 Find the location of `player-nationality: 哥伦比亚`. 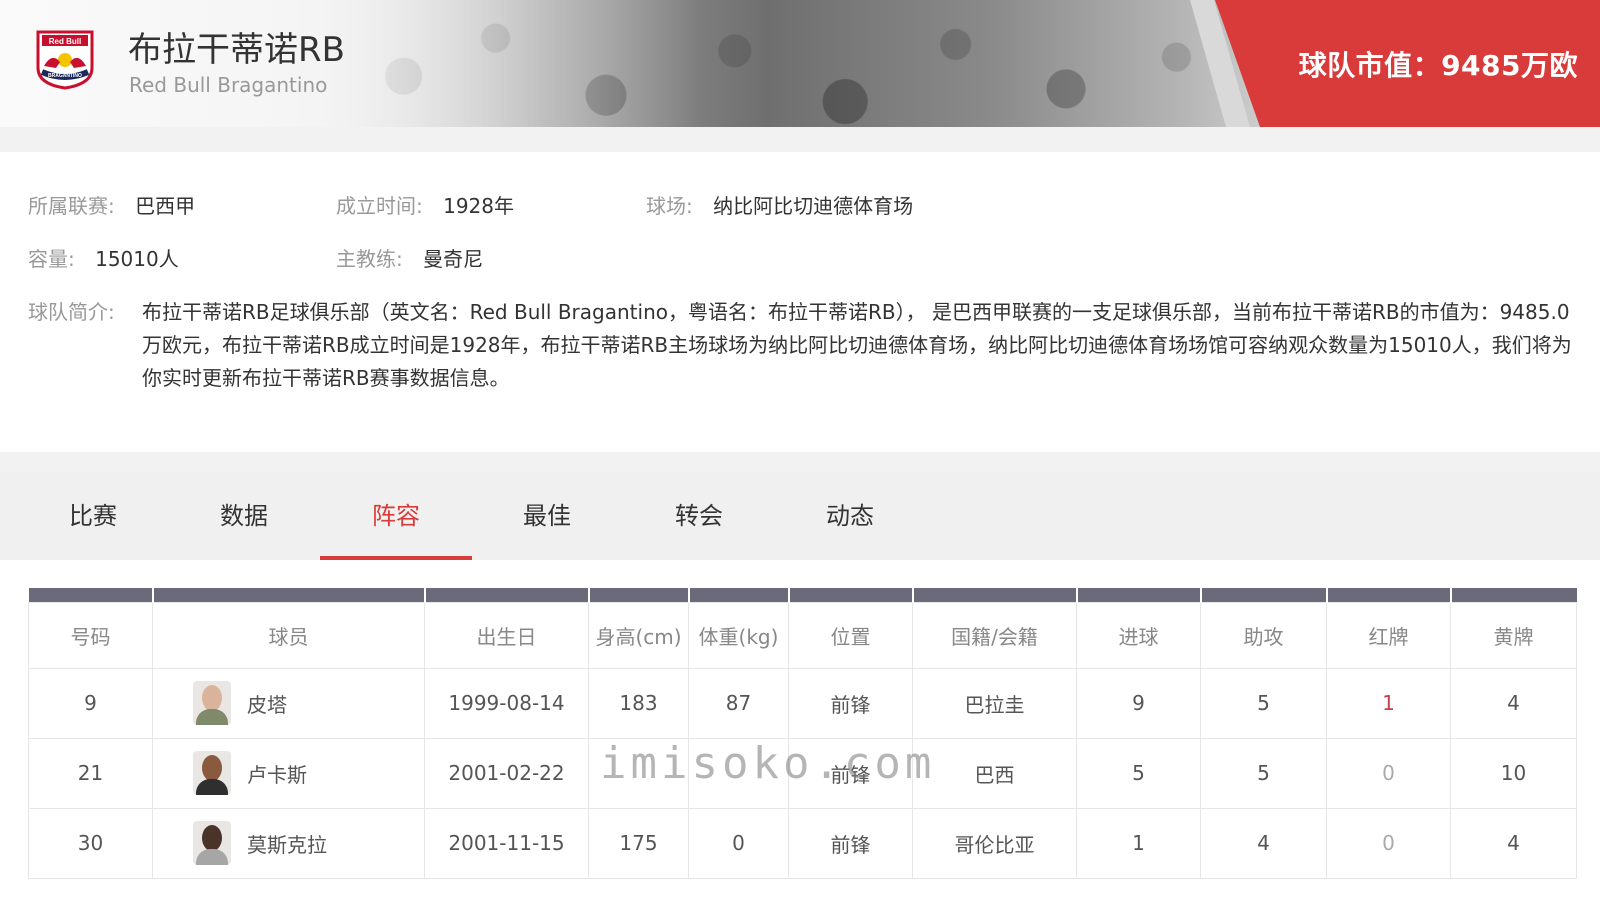

player-nationality: 哥伦比亚 is located at coordinates (994, 843).